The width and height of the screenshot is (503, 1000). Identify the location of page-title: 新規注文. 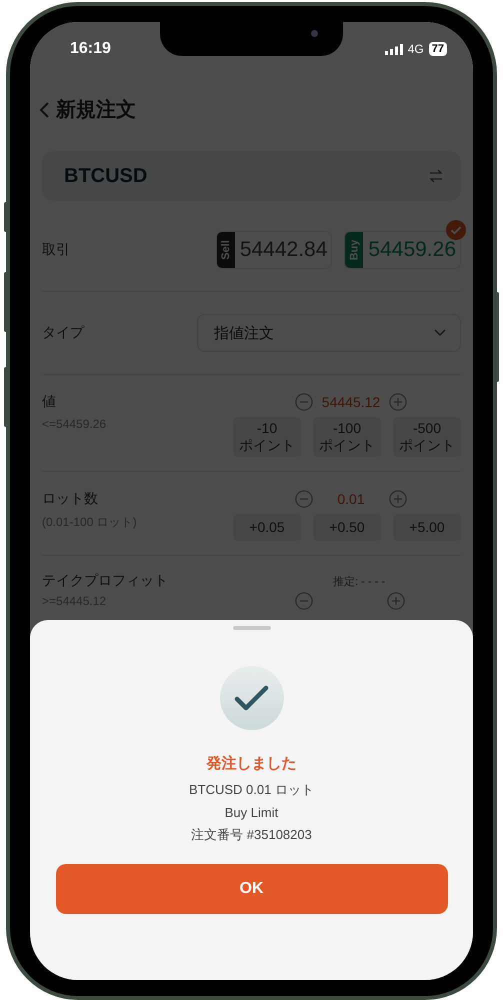
(96, 110).